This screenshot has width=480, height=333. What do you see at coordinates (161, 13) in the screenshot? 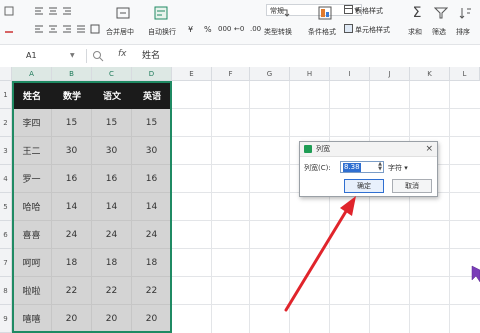
I see `wrap-text-icon` at bounding box center [161, 13].